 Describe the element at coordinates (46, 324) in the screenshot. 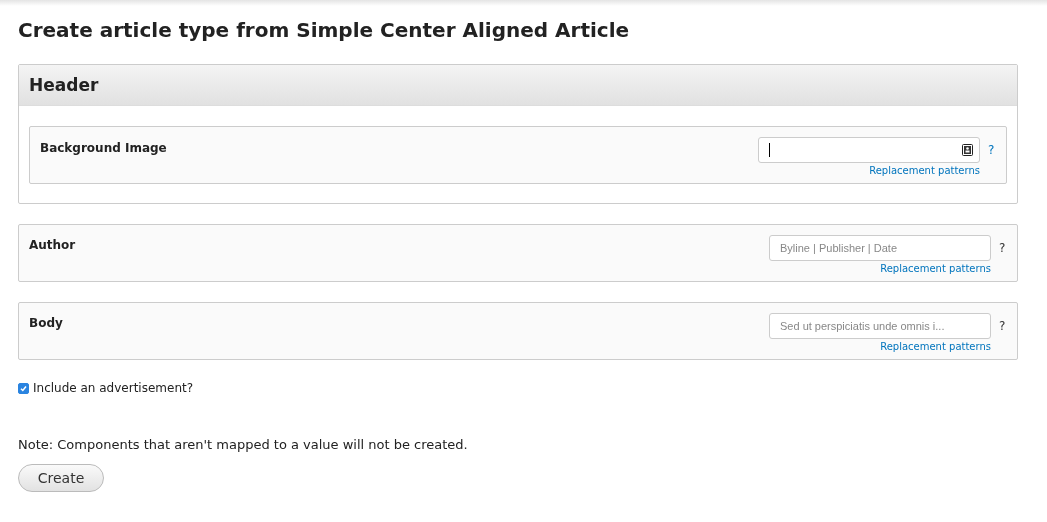

I see `field-label: Body` at that location.